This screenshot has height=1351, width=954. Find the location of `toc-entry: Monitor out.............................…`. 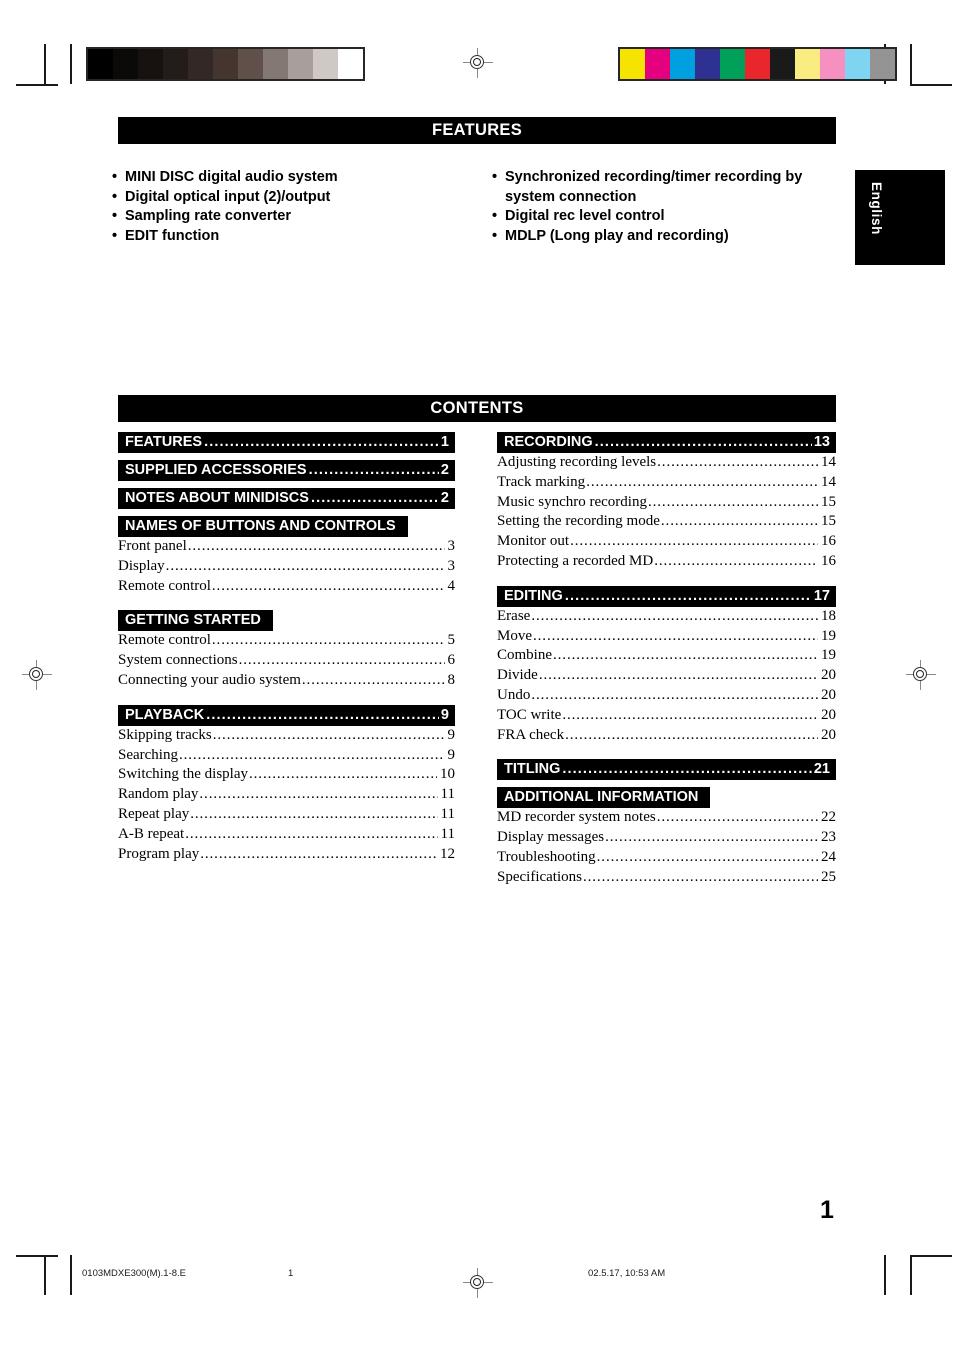

toc-entry: Monitor out.............................… is located at coordinates (666, 542).